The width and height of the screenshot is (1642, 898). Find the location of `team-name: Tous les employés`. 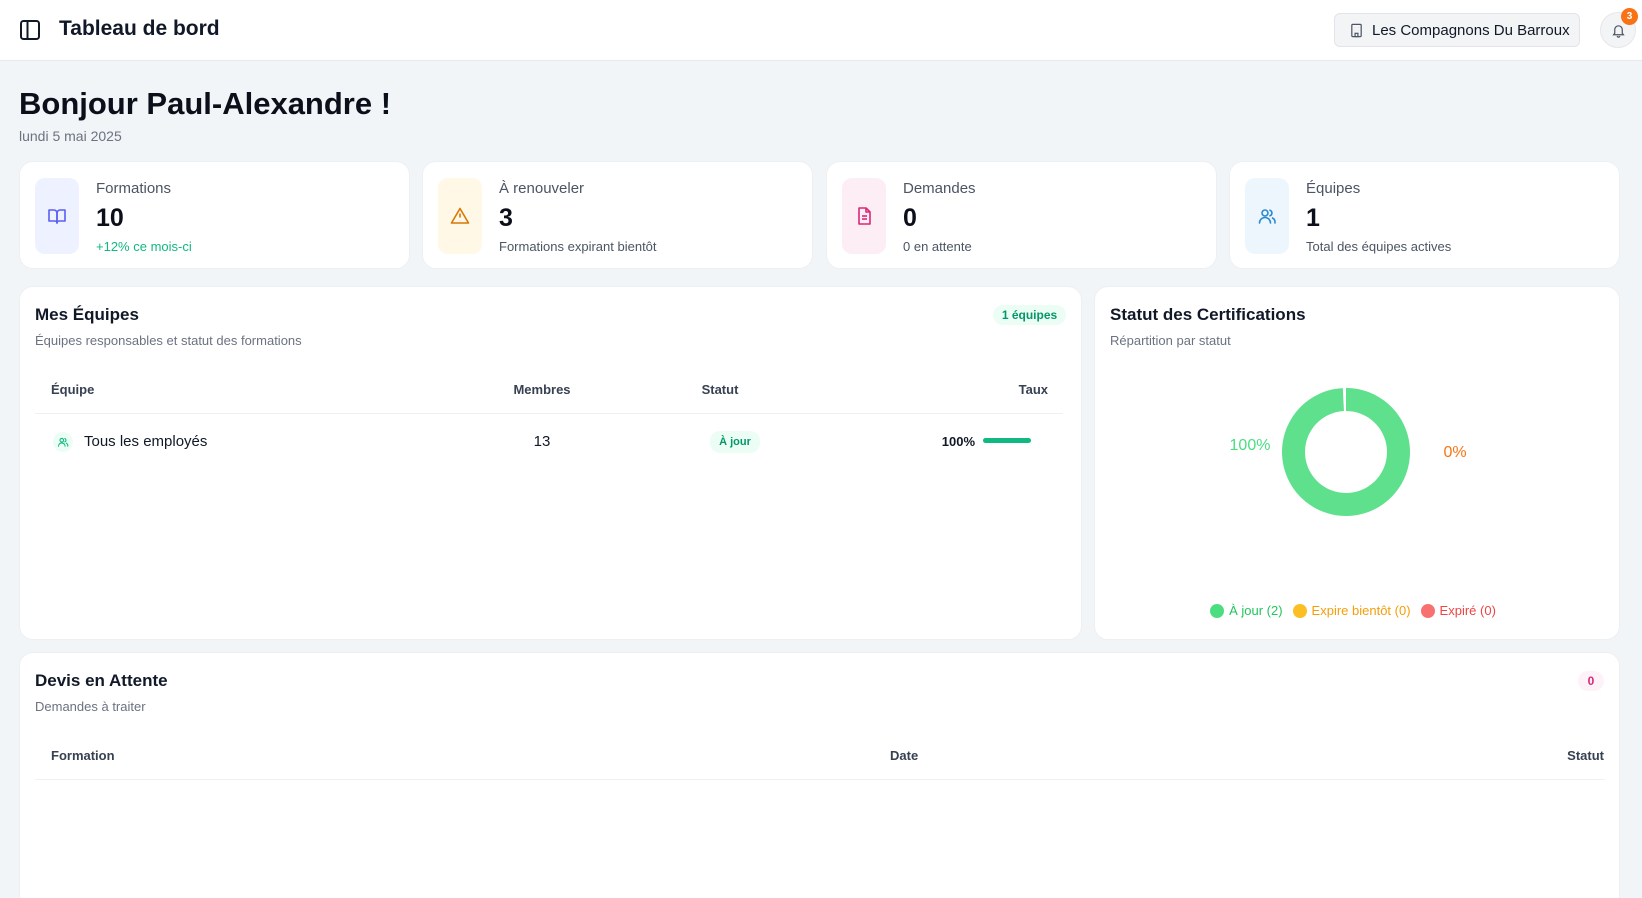

team-name: Tous les employés is located at coordinates (146, 441).